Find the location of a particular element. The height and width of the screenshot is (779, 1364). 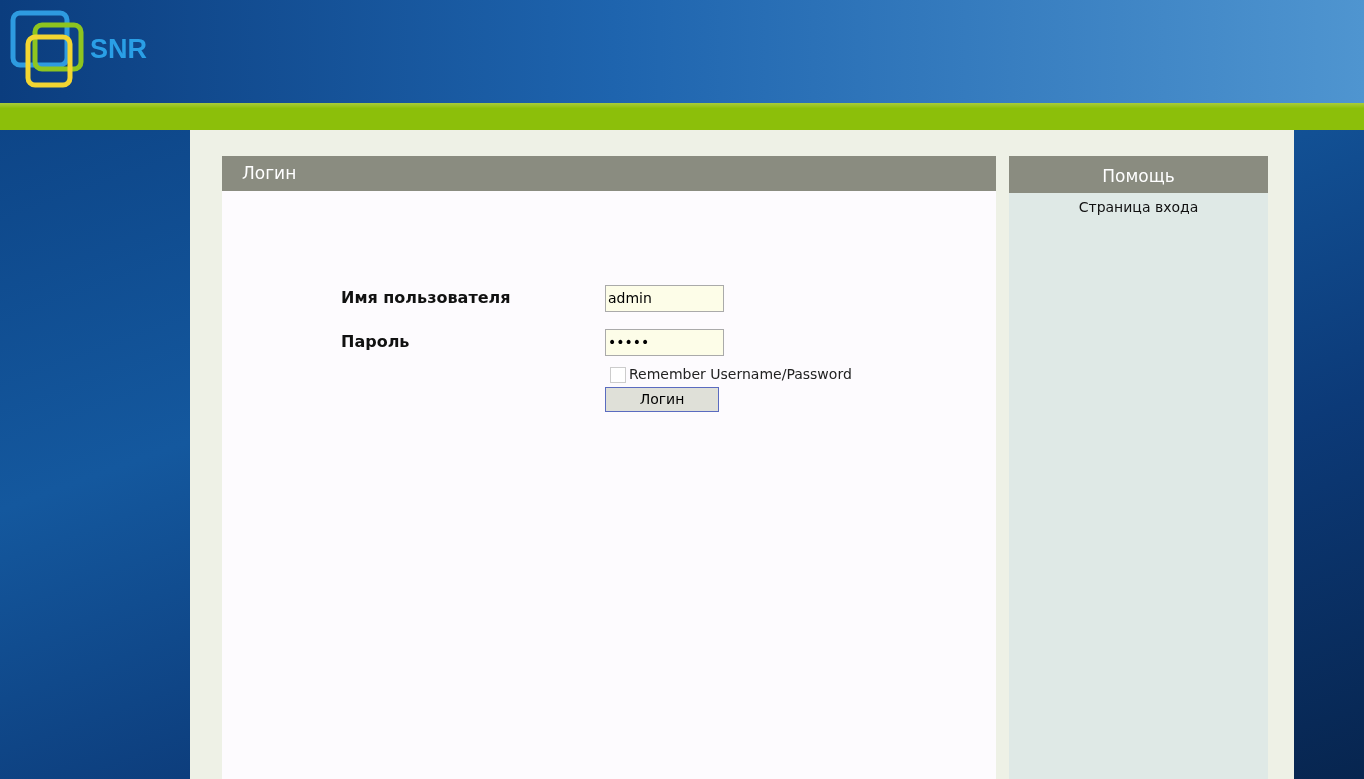

panel-title: Помощь is located at coordinates (1138, 174).